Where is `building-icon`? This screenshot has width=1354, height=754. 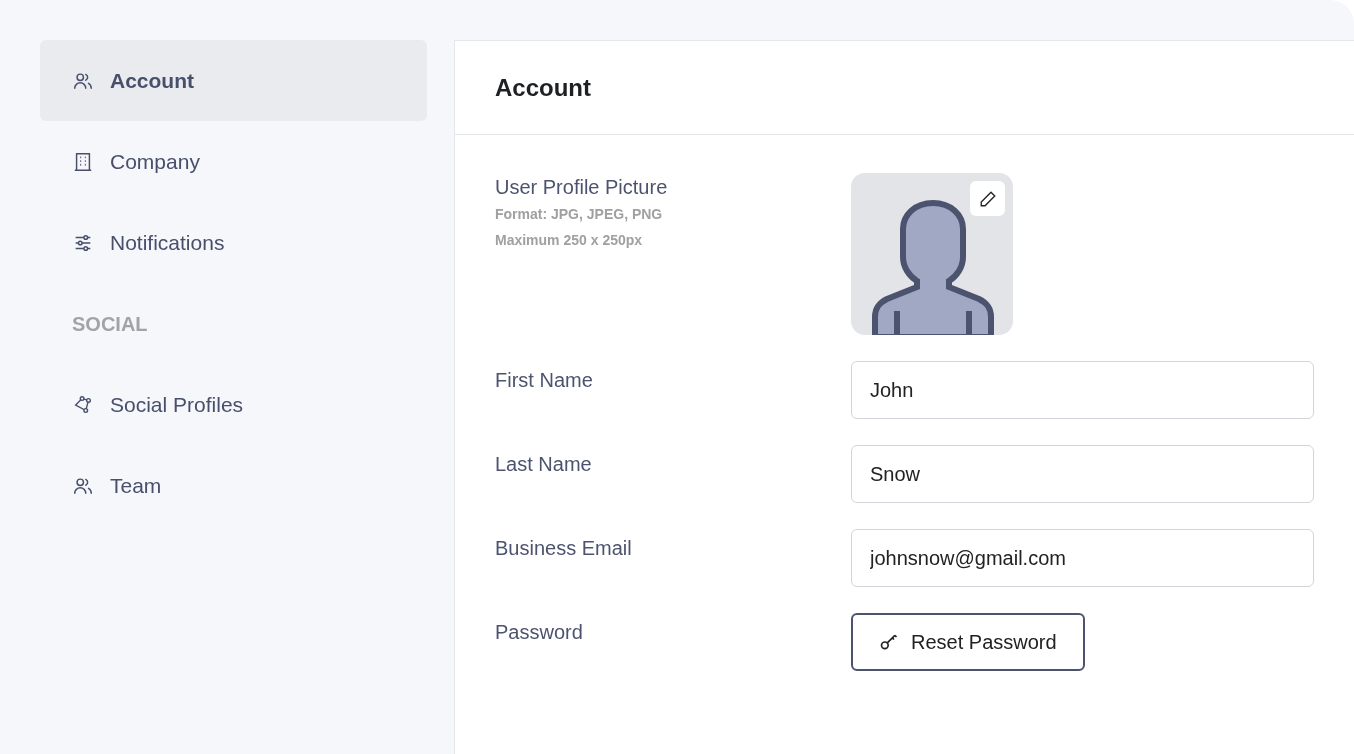 building-icon is located at coordinates (83, 161).